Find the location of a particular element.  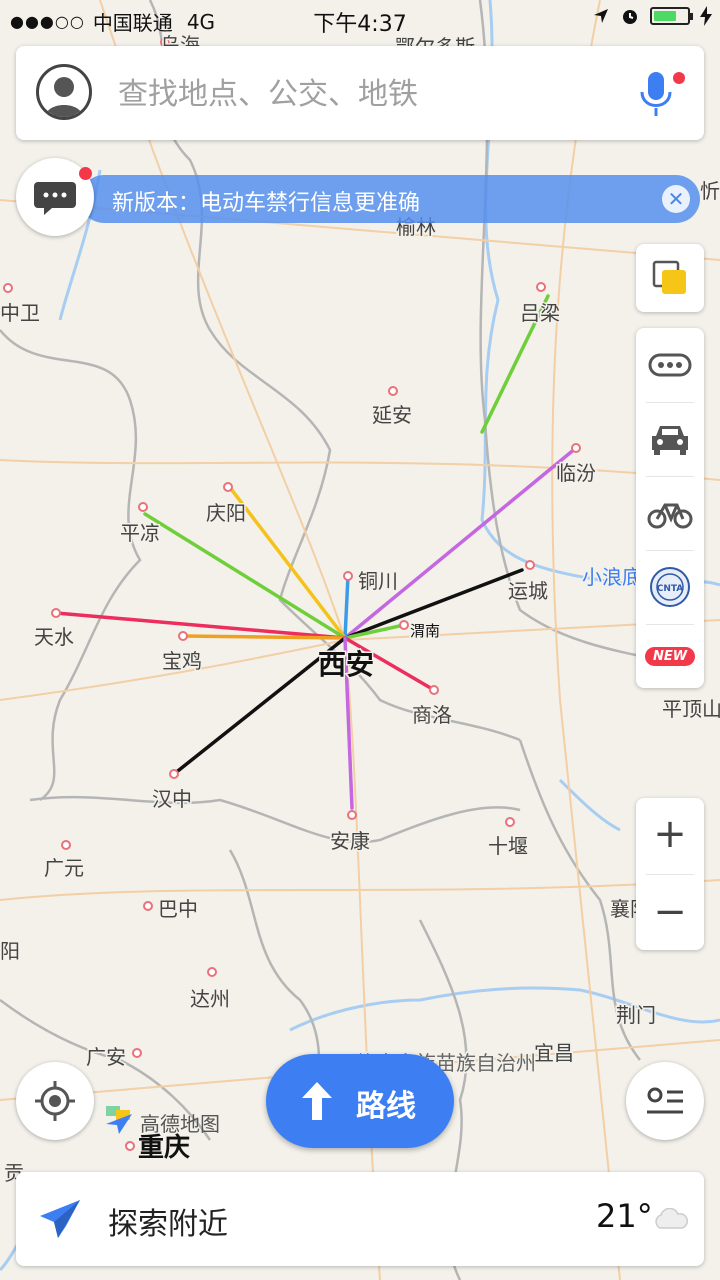

side-tool-panel: CNTA NEW is located at coordinates (670, 508).